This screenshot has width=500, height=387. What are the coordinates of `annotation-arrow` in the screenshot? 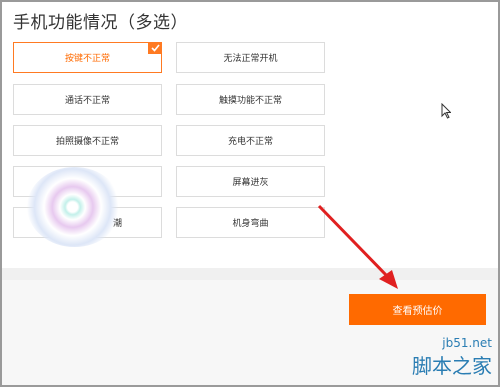 It's located at (357, 246).